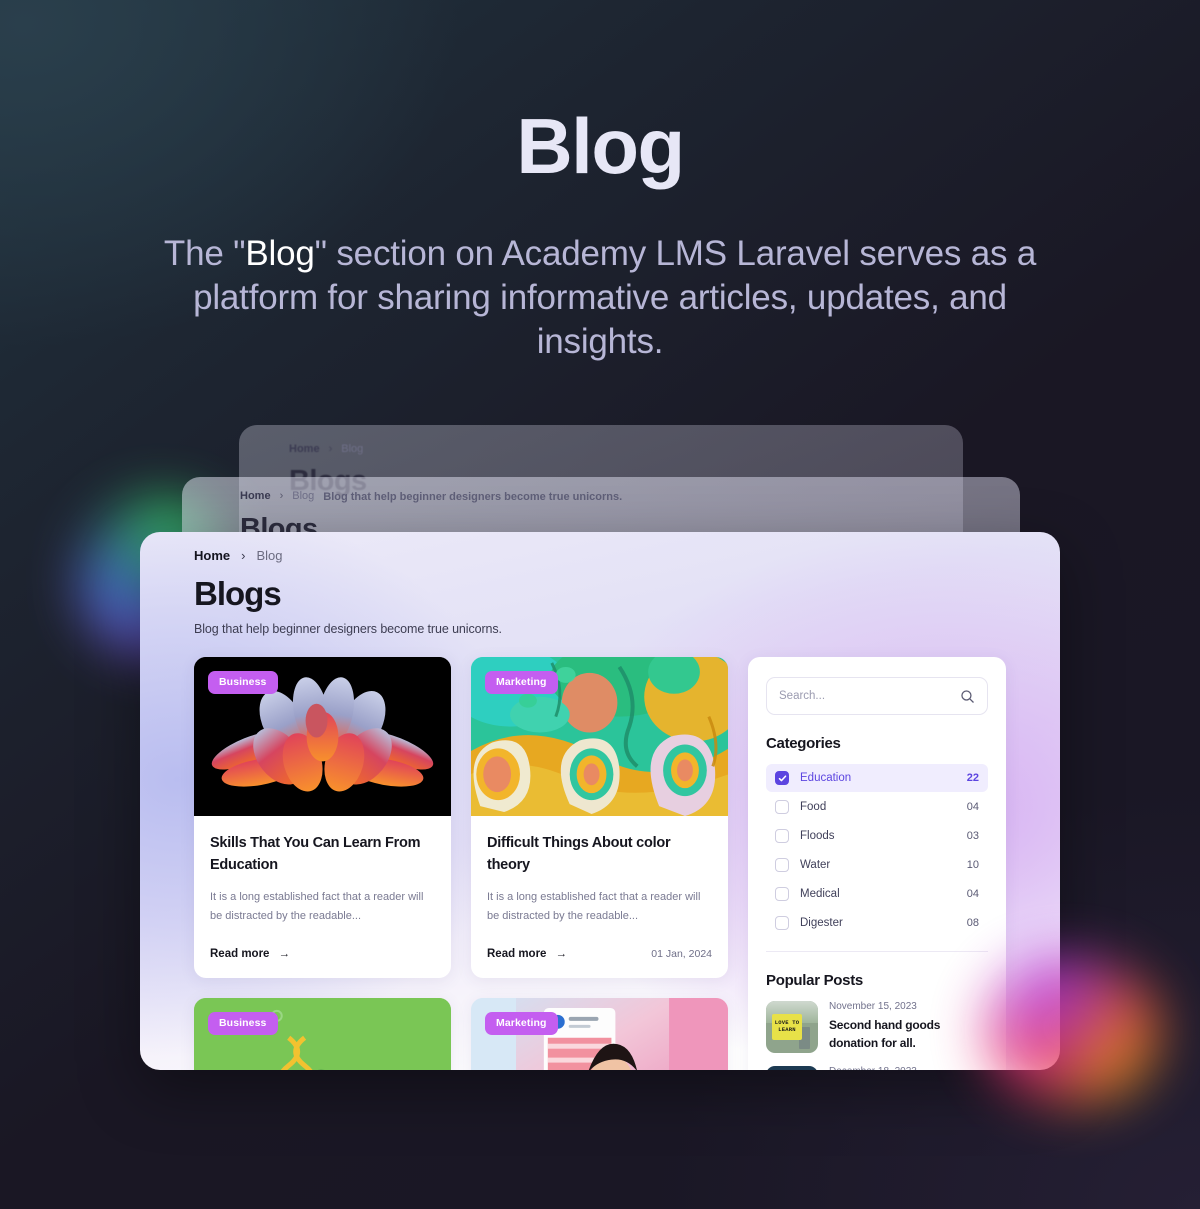 The image size is (1200, 1209). What do you see at coordinates (681, 954) in the screenshot?
I see `post-date: 01 Jan, 2024` at bounding box center [681, 954].